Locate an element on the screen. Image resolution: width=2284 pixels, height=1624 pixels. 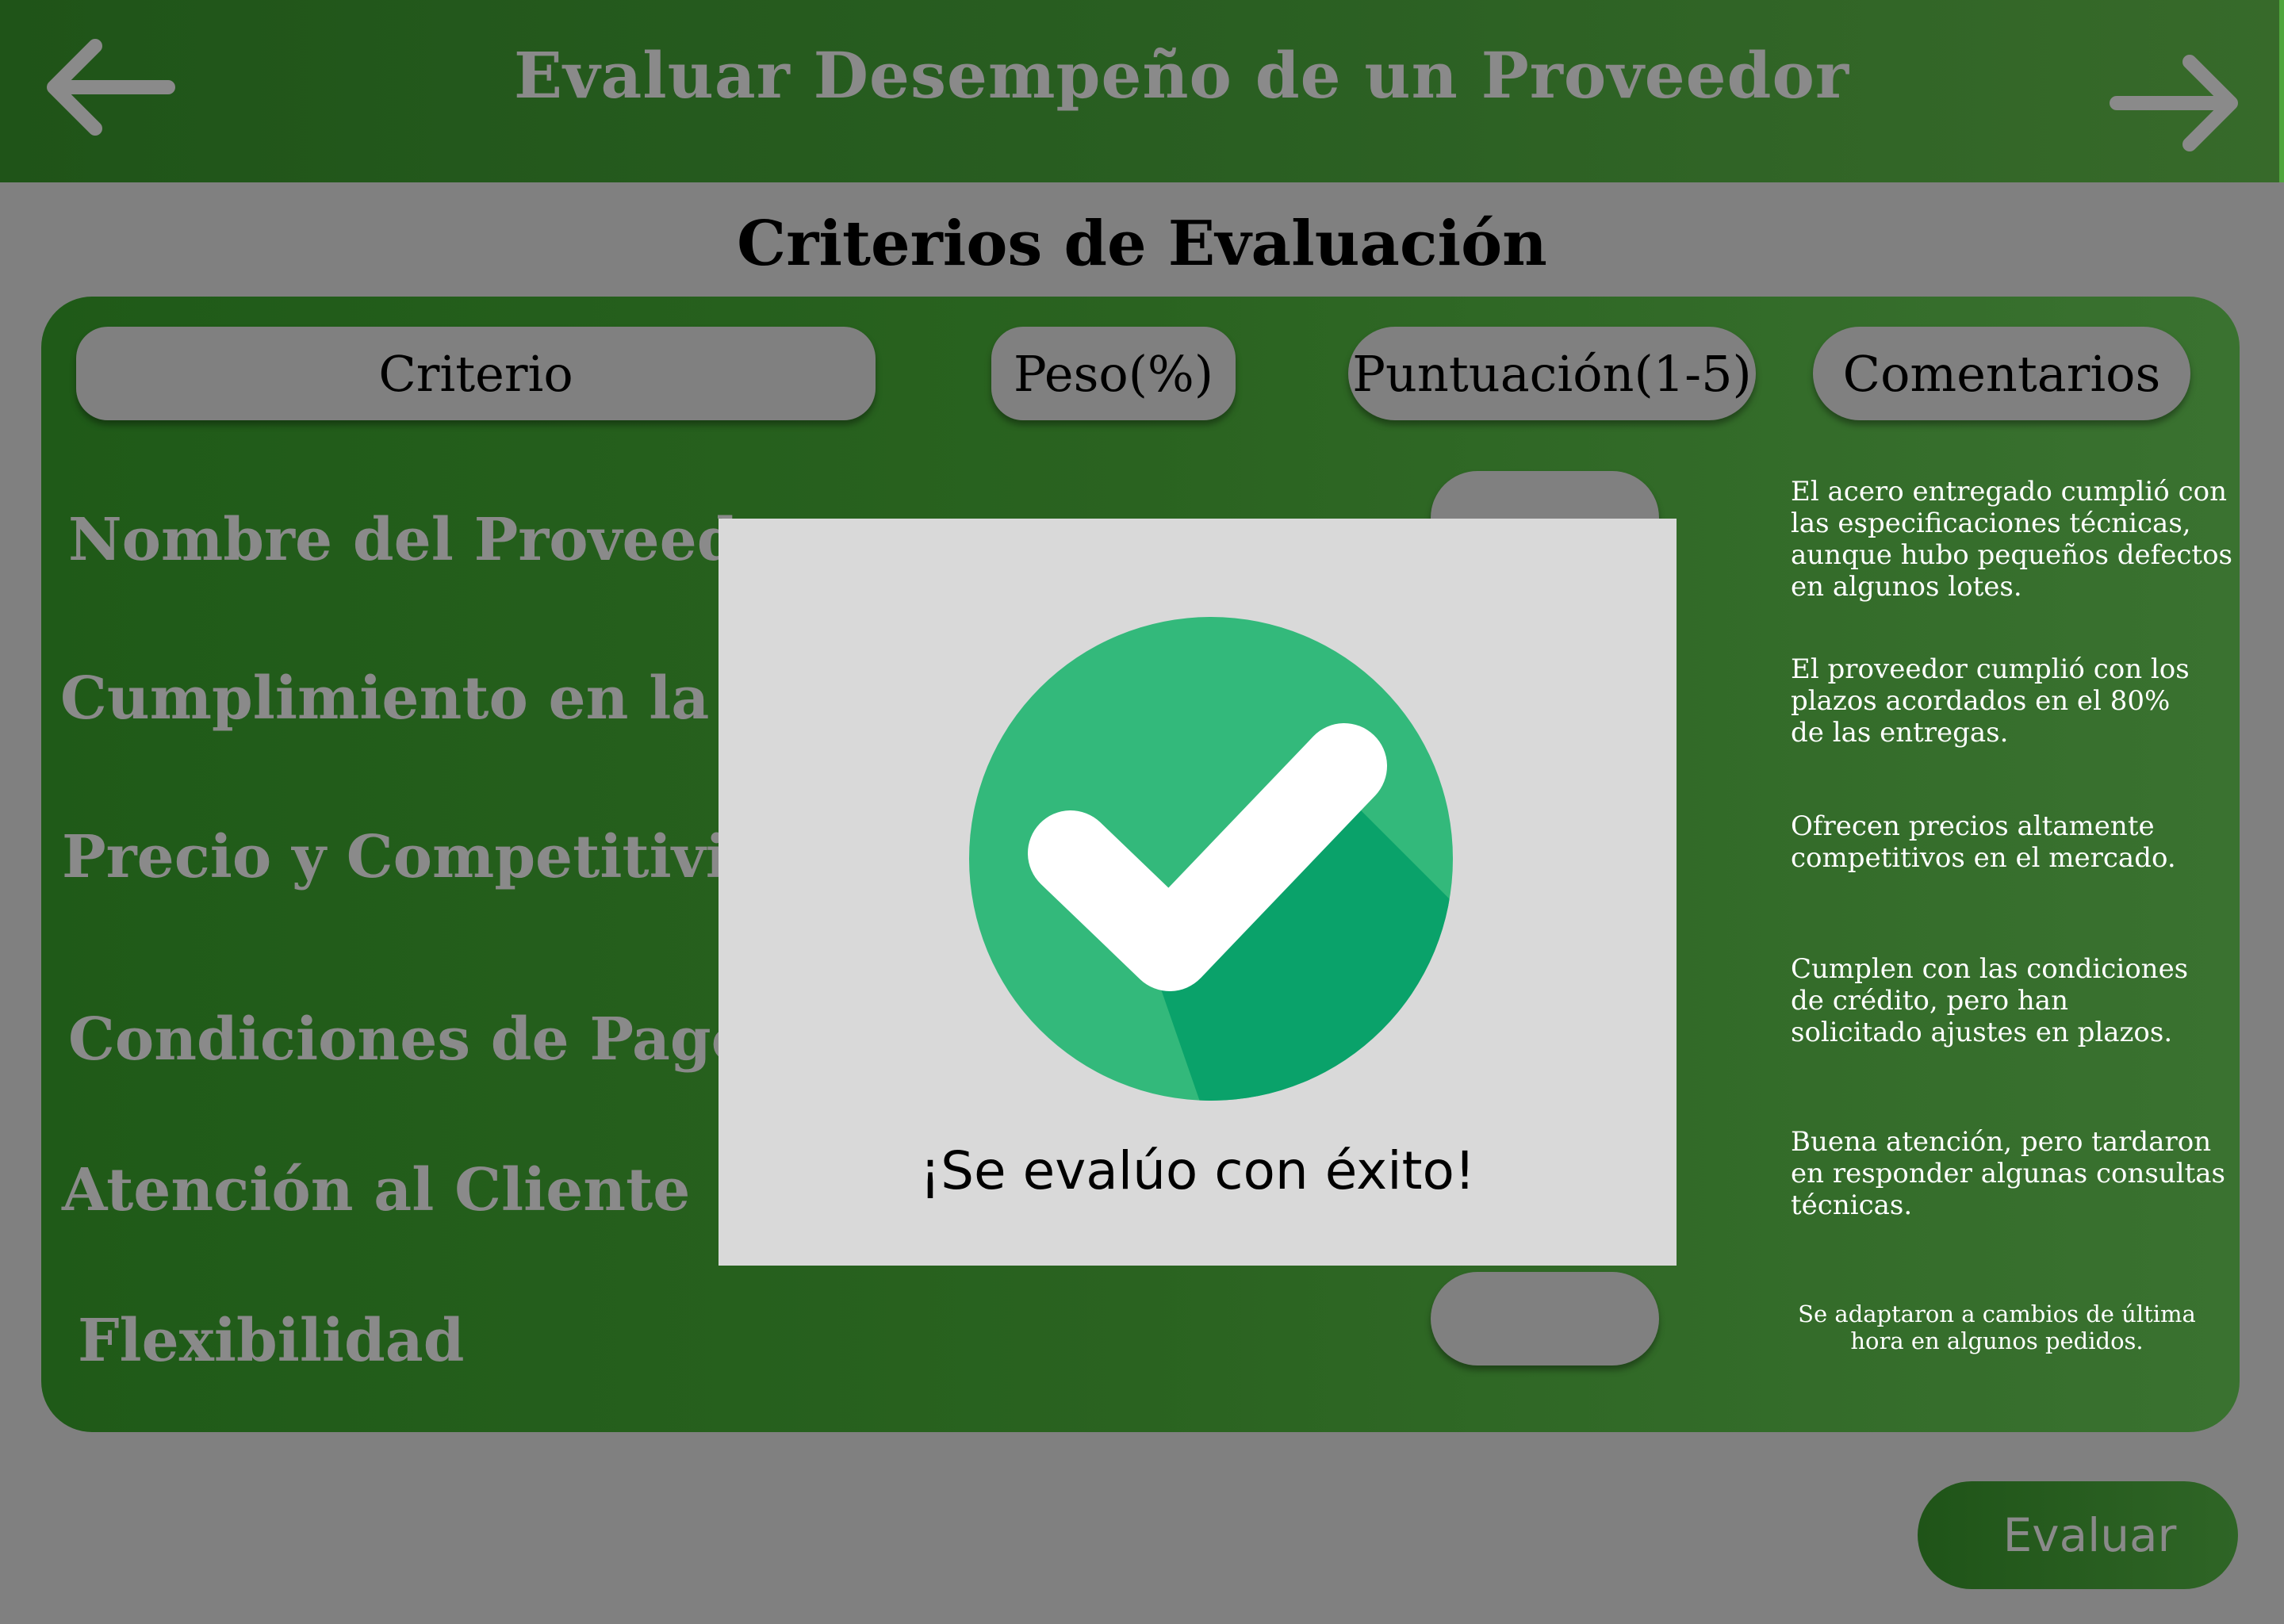
criterion-label: Atención al Cliente is located at coordinates (376, 1190).